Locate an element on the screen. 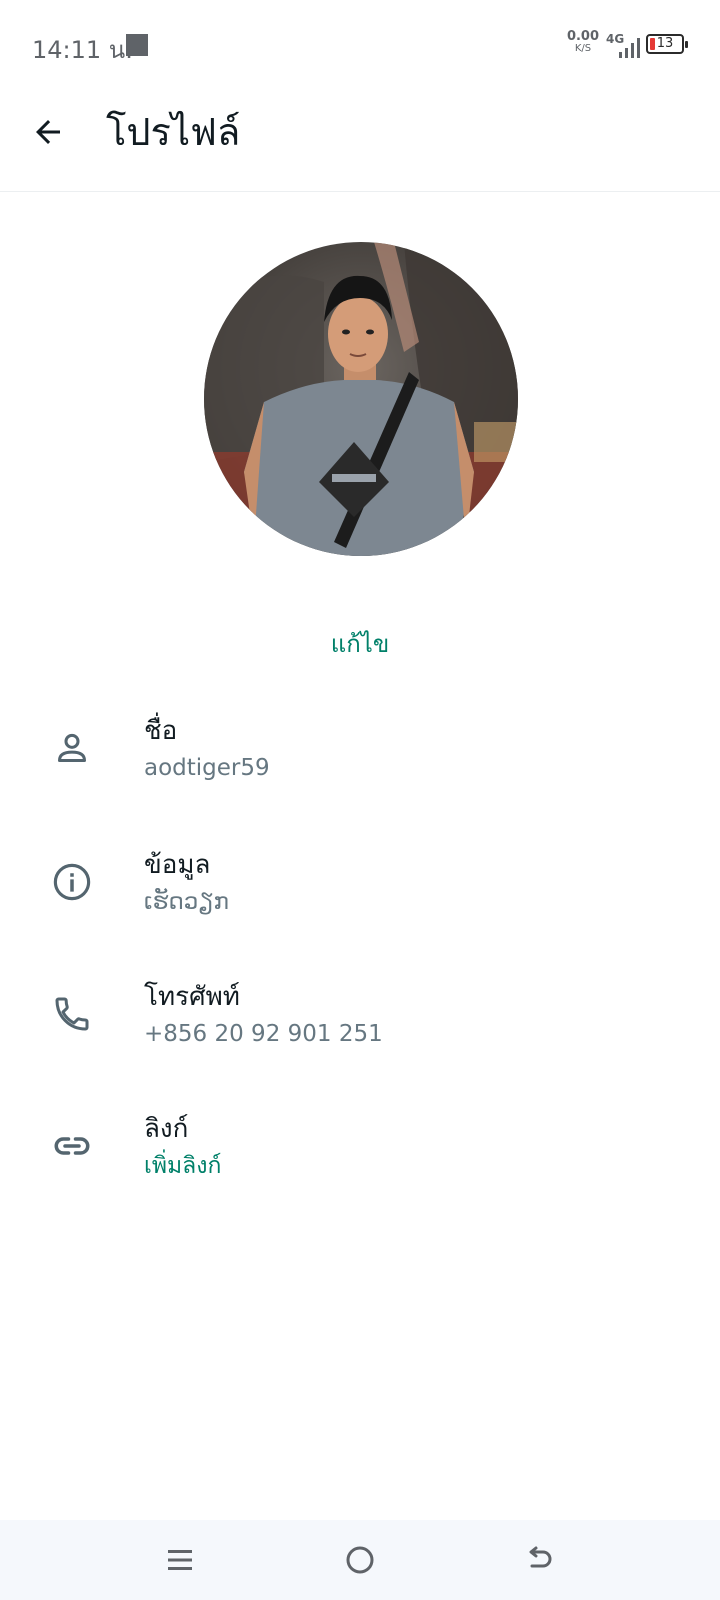 The image size is (720, 1600). add-link-button: เพิ่มลิงก์ is located at coordinates (182, 1166).